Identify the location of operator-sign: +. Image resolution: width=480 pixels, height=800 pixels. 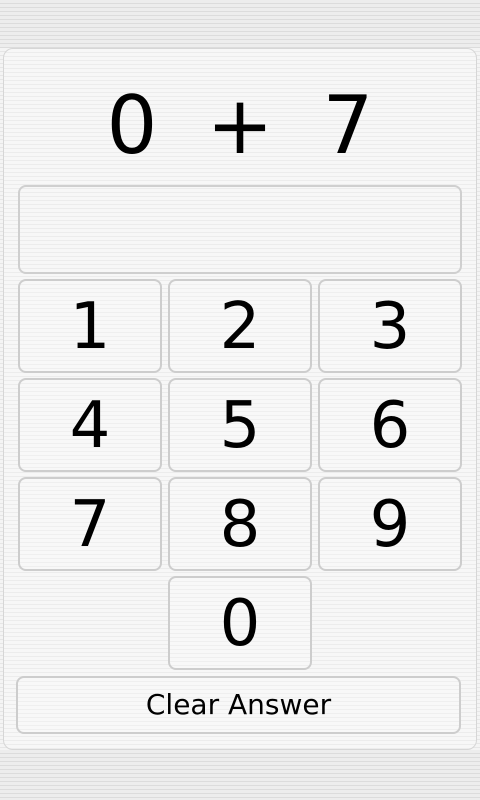
(240, 125).